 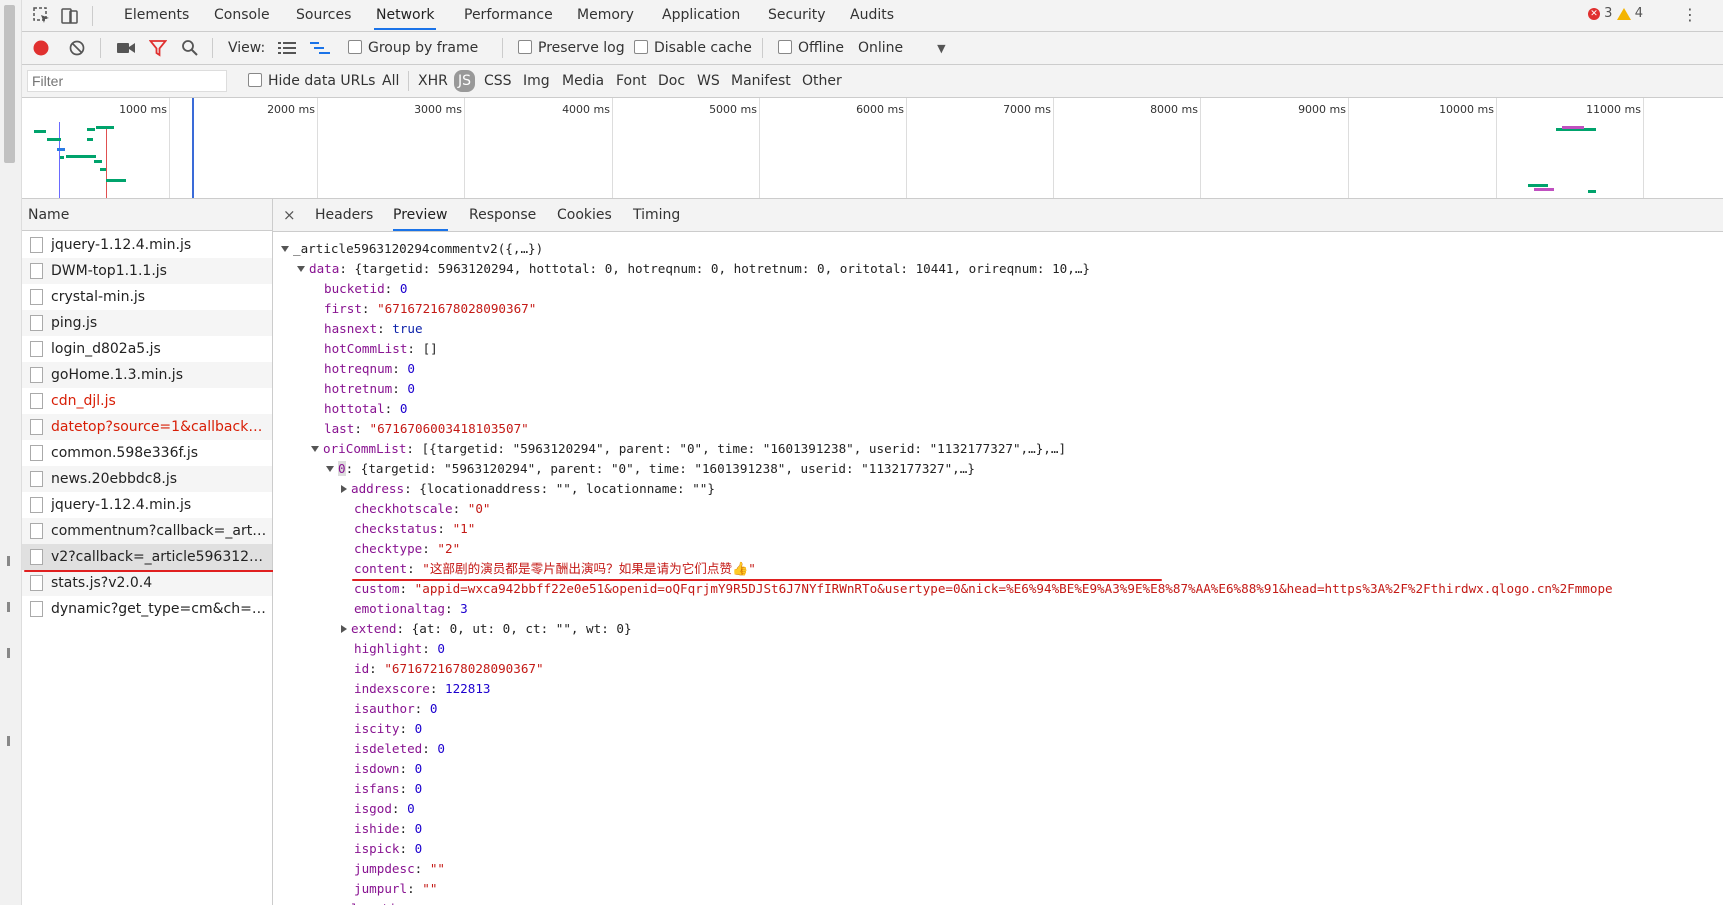 What do you see at coordinates (631, 81) in the screenshot?
I see `filter-type-font: Font` at bounding box center [631, 81].